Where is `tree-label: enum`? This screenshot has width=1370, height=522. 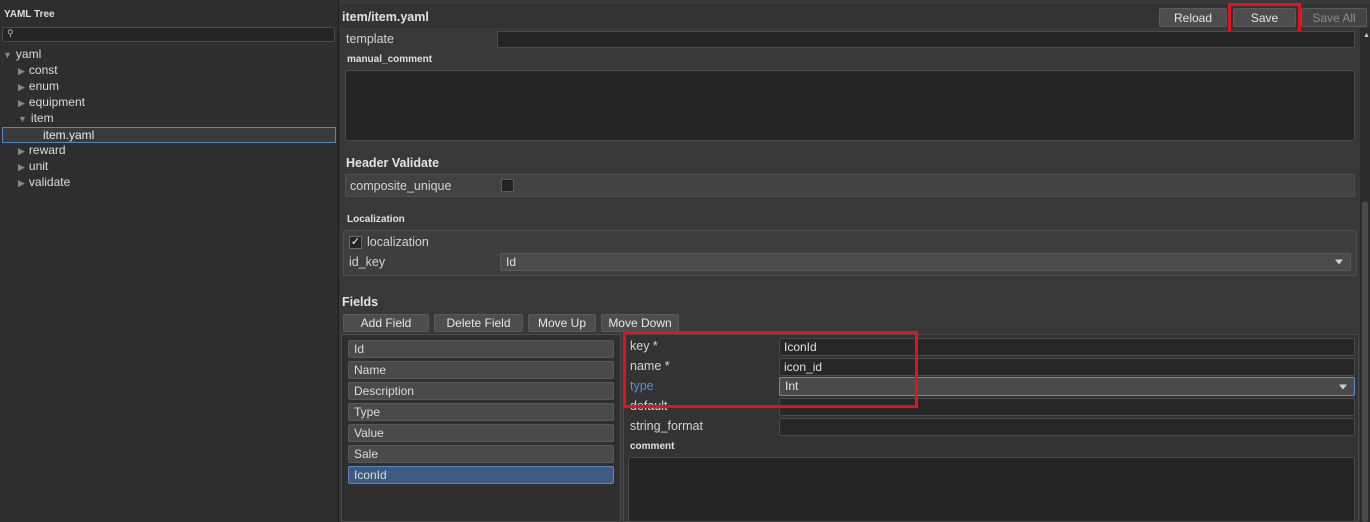 tree-label: enum is located at coordinates (43, 86).